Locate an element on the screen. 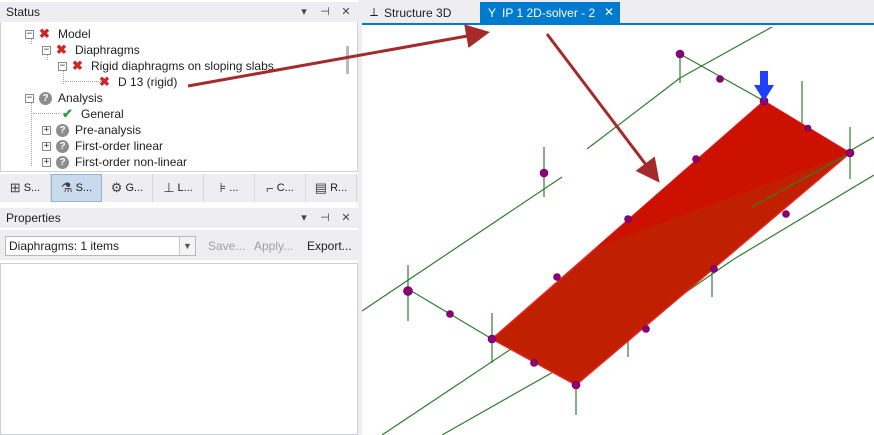 Image resolution: width=874 pixels, height=435 pixels. checks-icon: ⌐ is located at coordinates (270, 188).